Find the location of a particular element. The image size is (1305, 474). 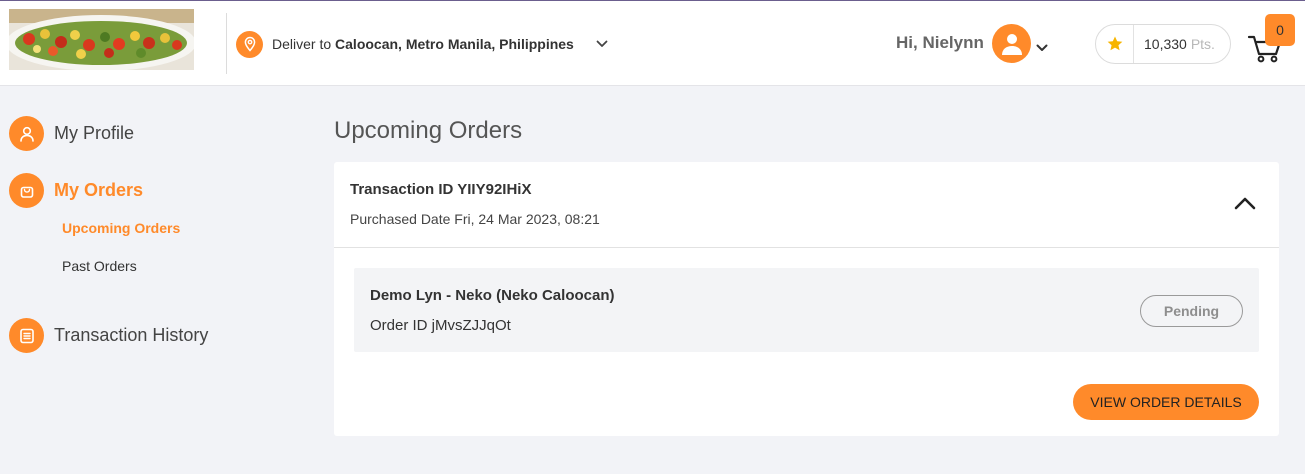

sidebar-item-transaction-history: Transaction History is located at coordinates (108, 335).